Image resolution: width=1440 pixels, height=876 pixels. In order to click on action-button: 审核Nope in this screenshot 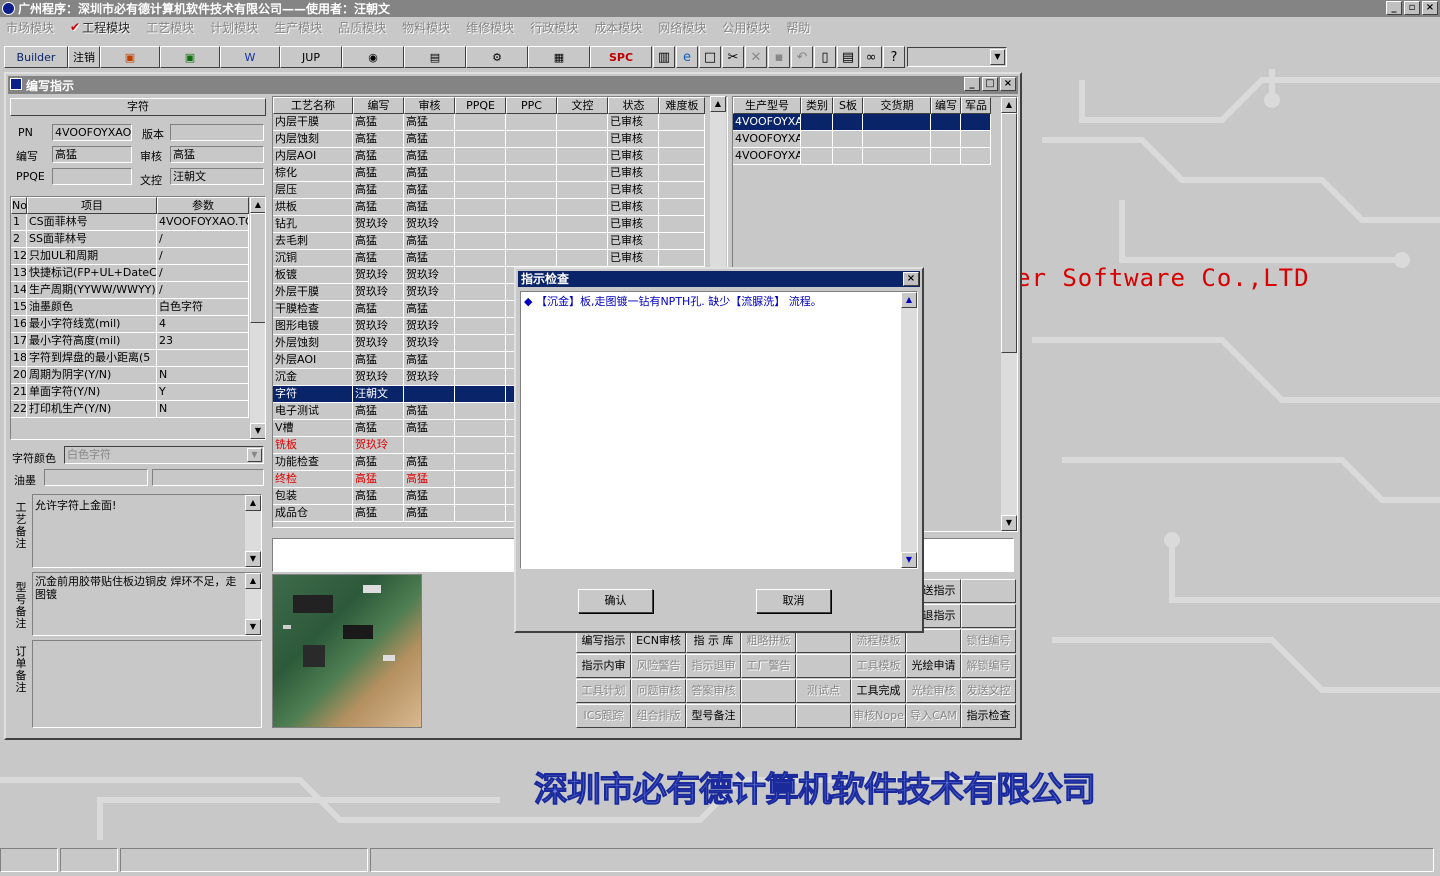, I will do `click(878, 716)`.